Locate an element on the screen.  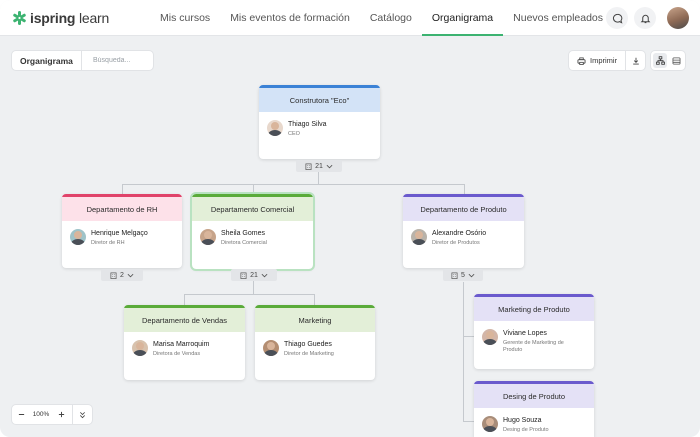
employee-name: Viviane Lopes is located at coordinates (525, 333).